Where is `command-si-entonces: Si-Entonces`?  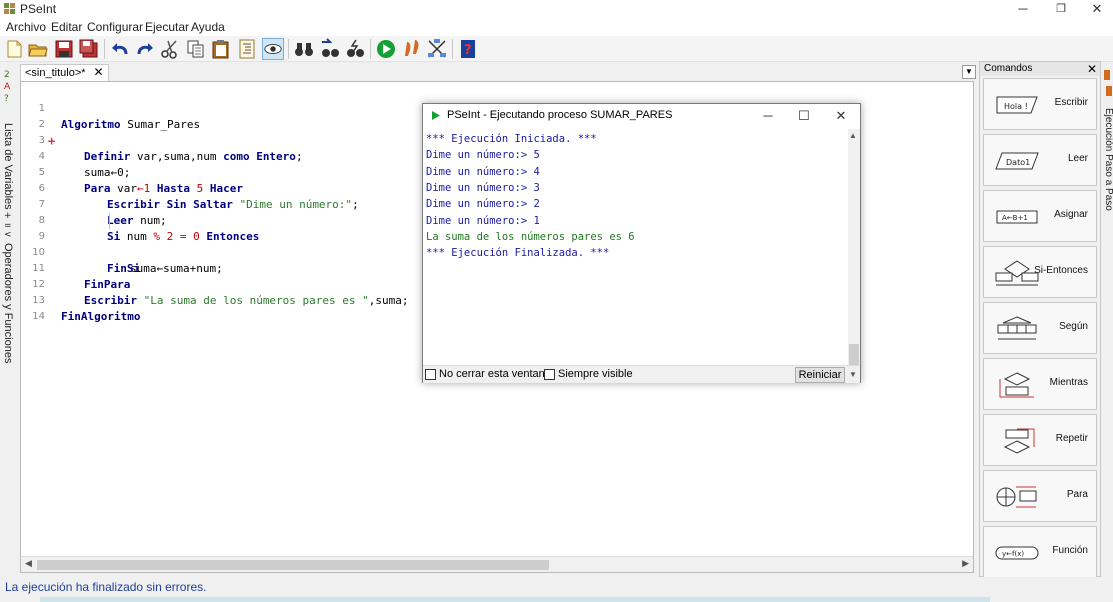 command-si-entonces: Si-Entonces is located at coordinates (1040, 272).